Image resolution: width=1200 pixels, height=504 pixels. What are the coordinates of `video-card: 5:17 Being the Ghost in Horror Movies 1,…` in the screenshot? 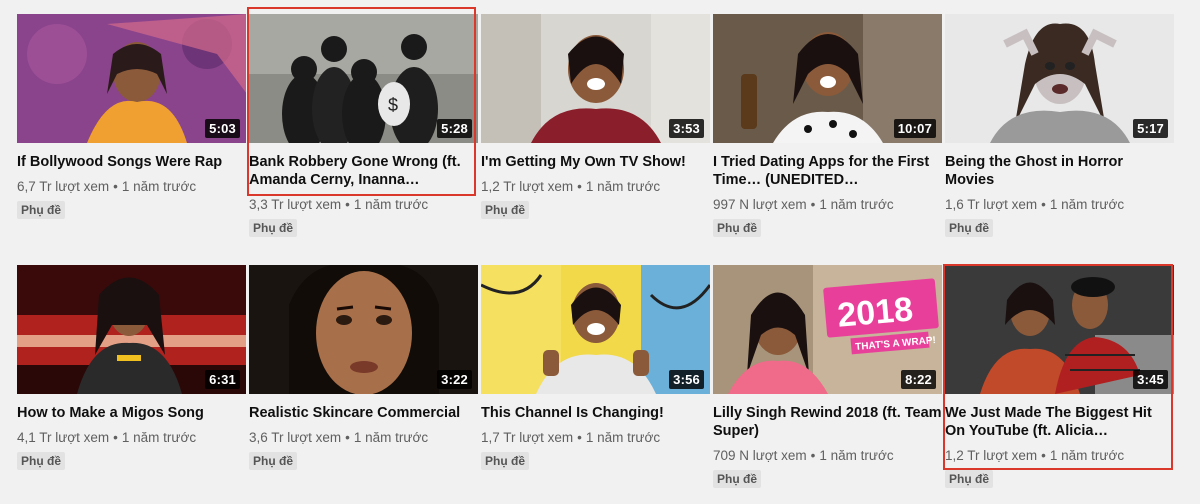 It's located at (1059, 125).